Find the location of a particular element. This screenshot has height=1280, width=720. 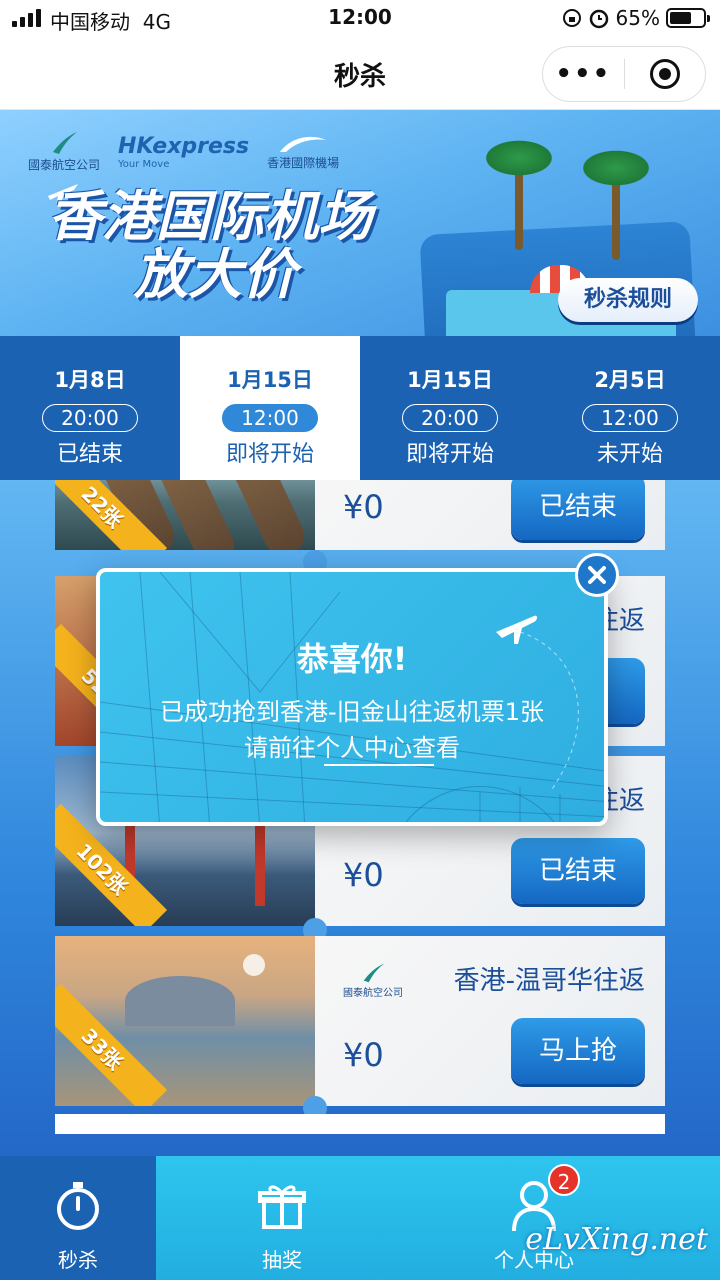

status-bar: 中国移动 4G 12:00 65% is located at coordinates (360, 18).